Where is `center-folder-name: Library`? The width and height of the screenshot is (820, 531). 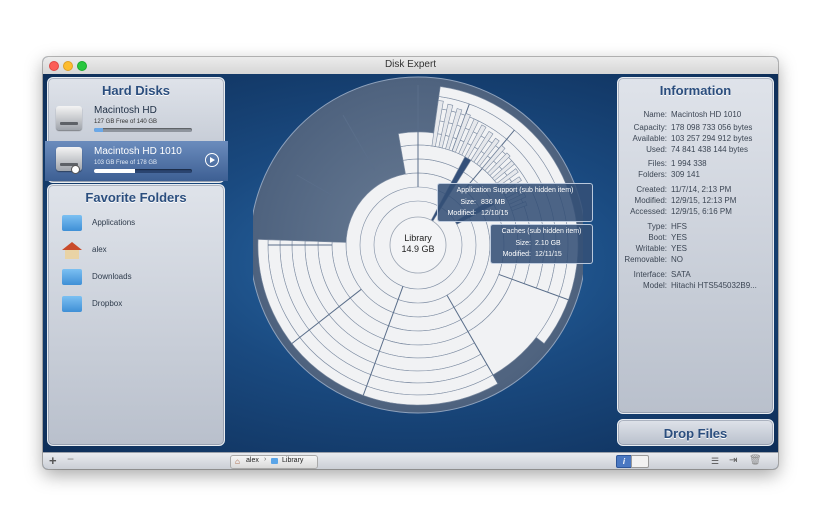 center-folder-name: Library is located at coordinates (418, 238).